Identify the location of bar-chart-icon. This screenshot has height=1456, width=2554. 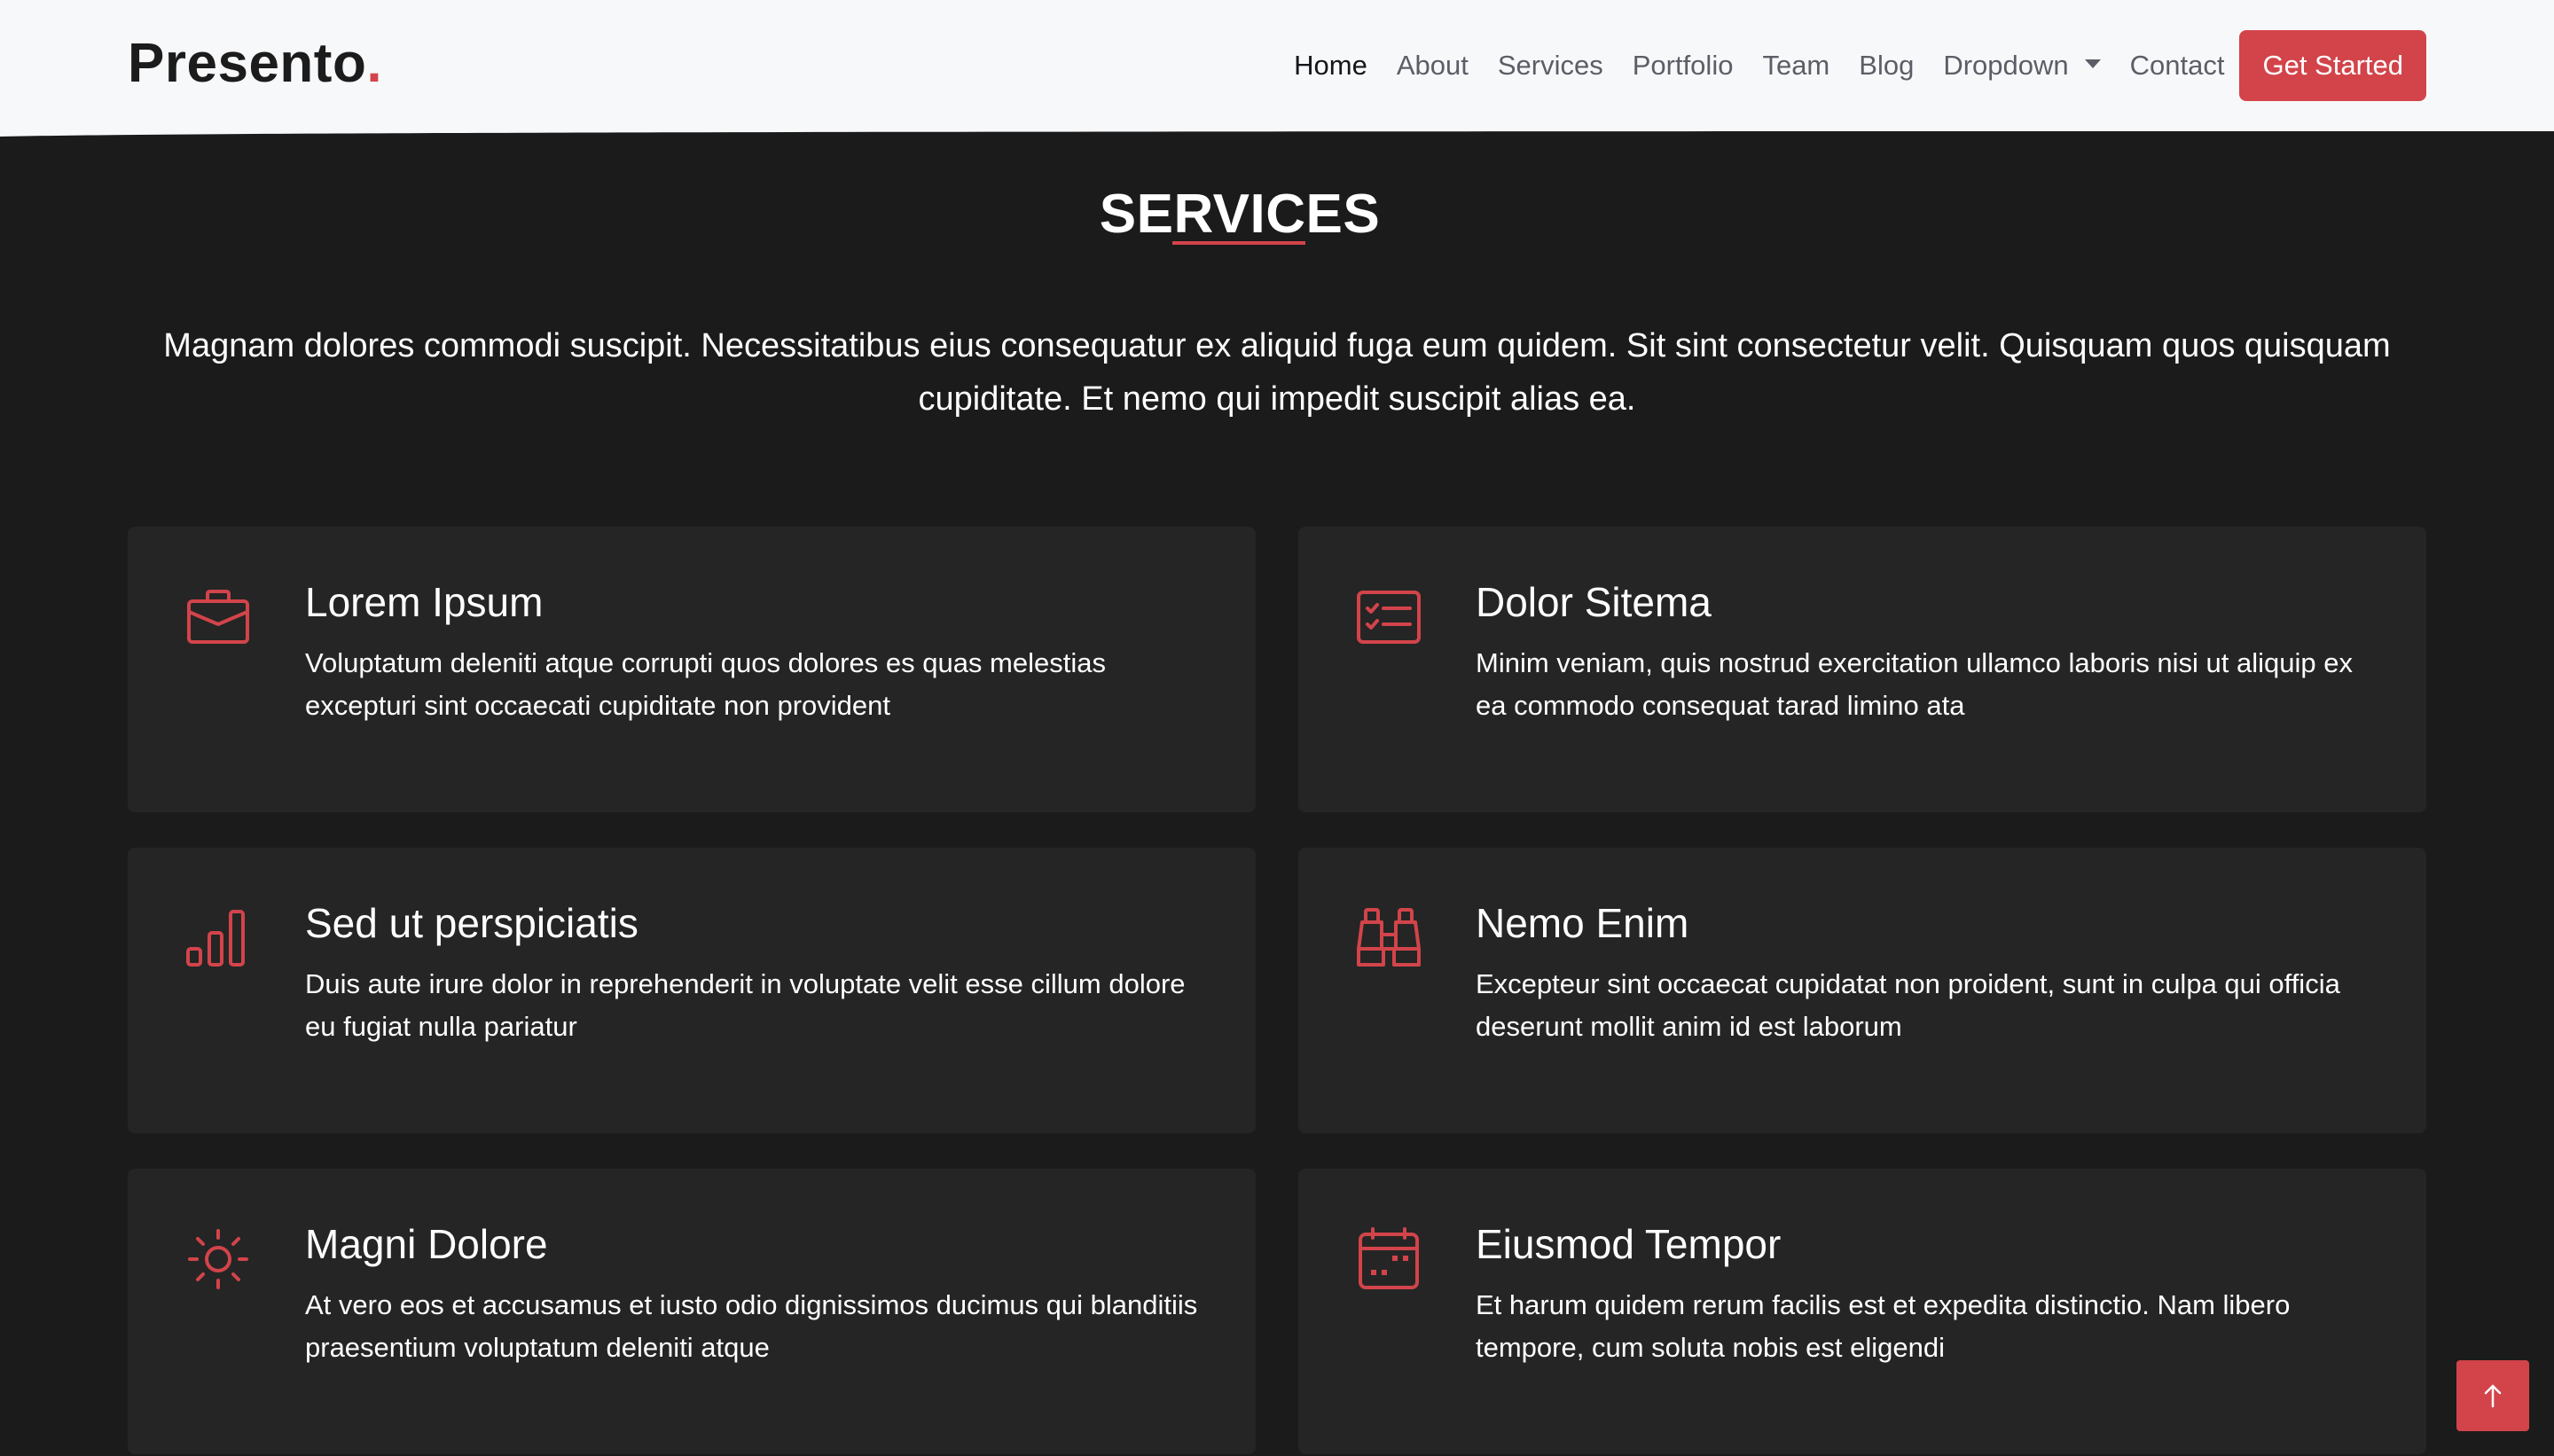
(218, 938).